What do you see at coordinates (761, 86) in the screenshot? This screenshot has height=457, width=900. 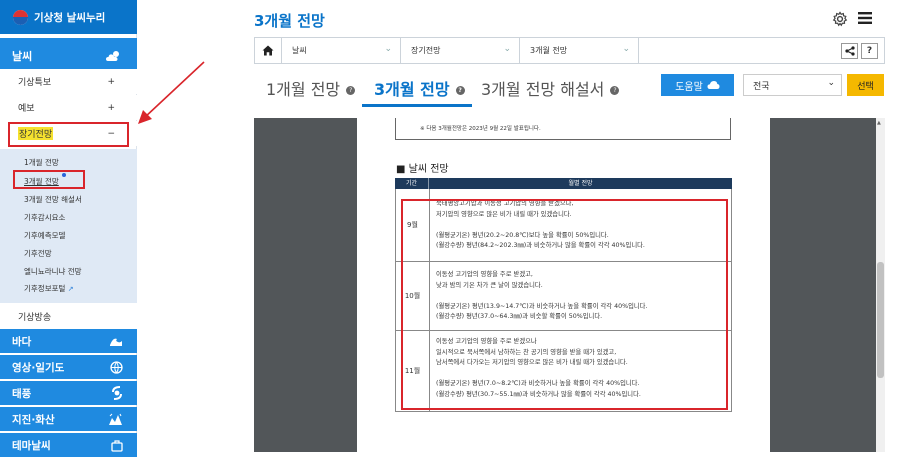 I see `region-value: 전국` at bounding box center [761, 86].